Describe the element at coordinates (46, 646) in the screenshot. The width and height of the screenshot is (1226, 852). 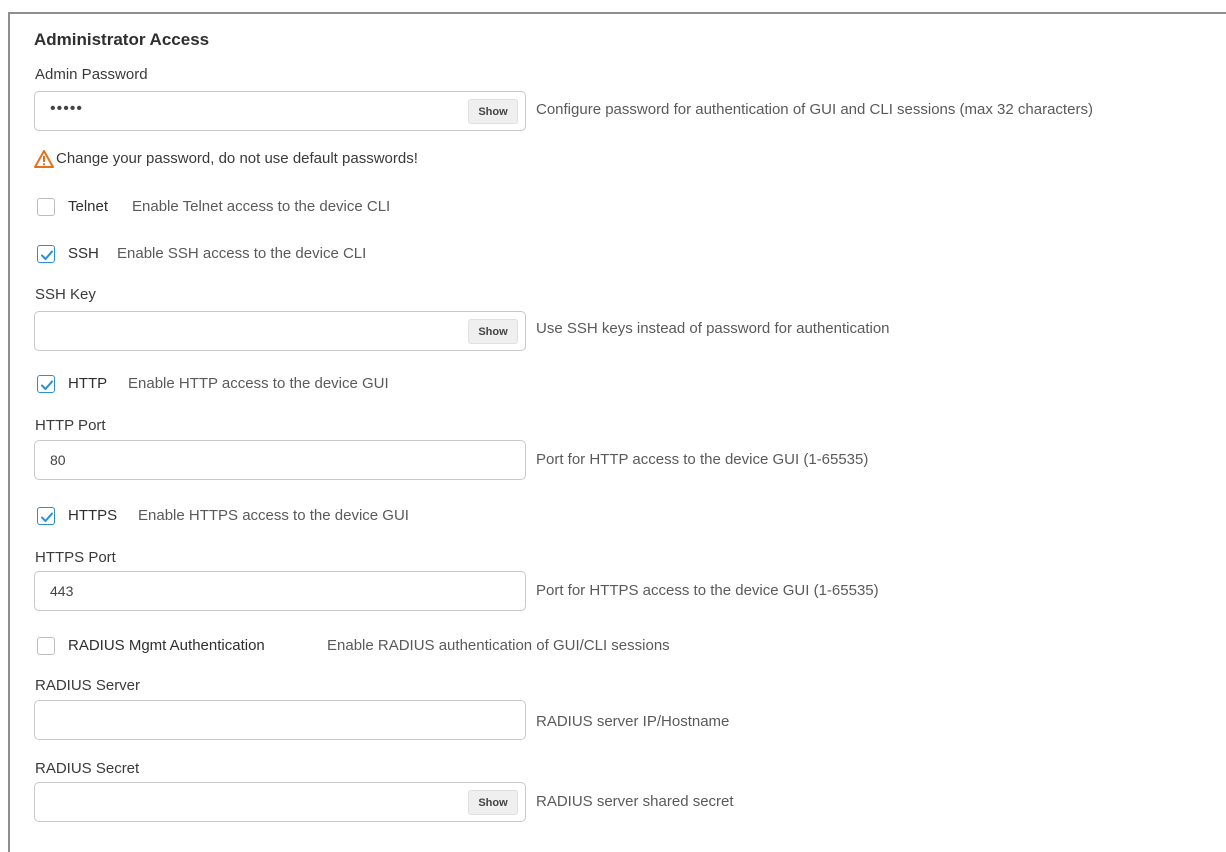
I see `radius-auth-checkbox` at that location.